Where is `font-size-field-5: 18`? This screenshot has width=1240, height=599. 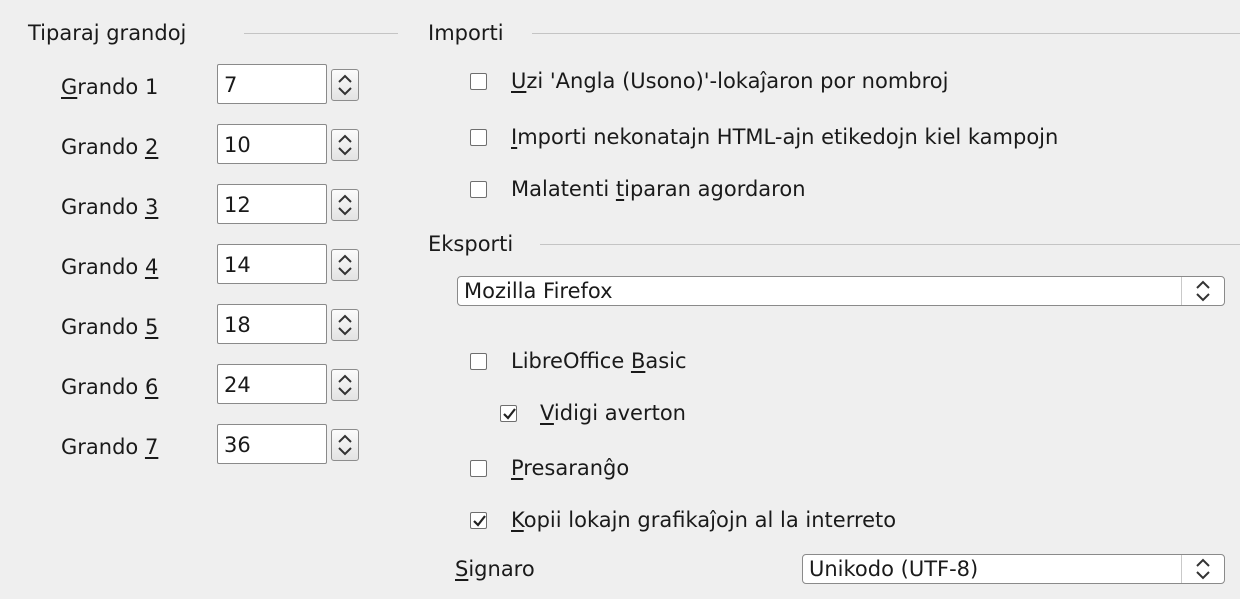 font-size-field-5: 18 is located at coordinates (272, 324).